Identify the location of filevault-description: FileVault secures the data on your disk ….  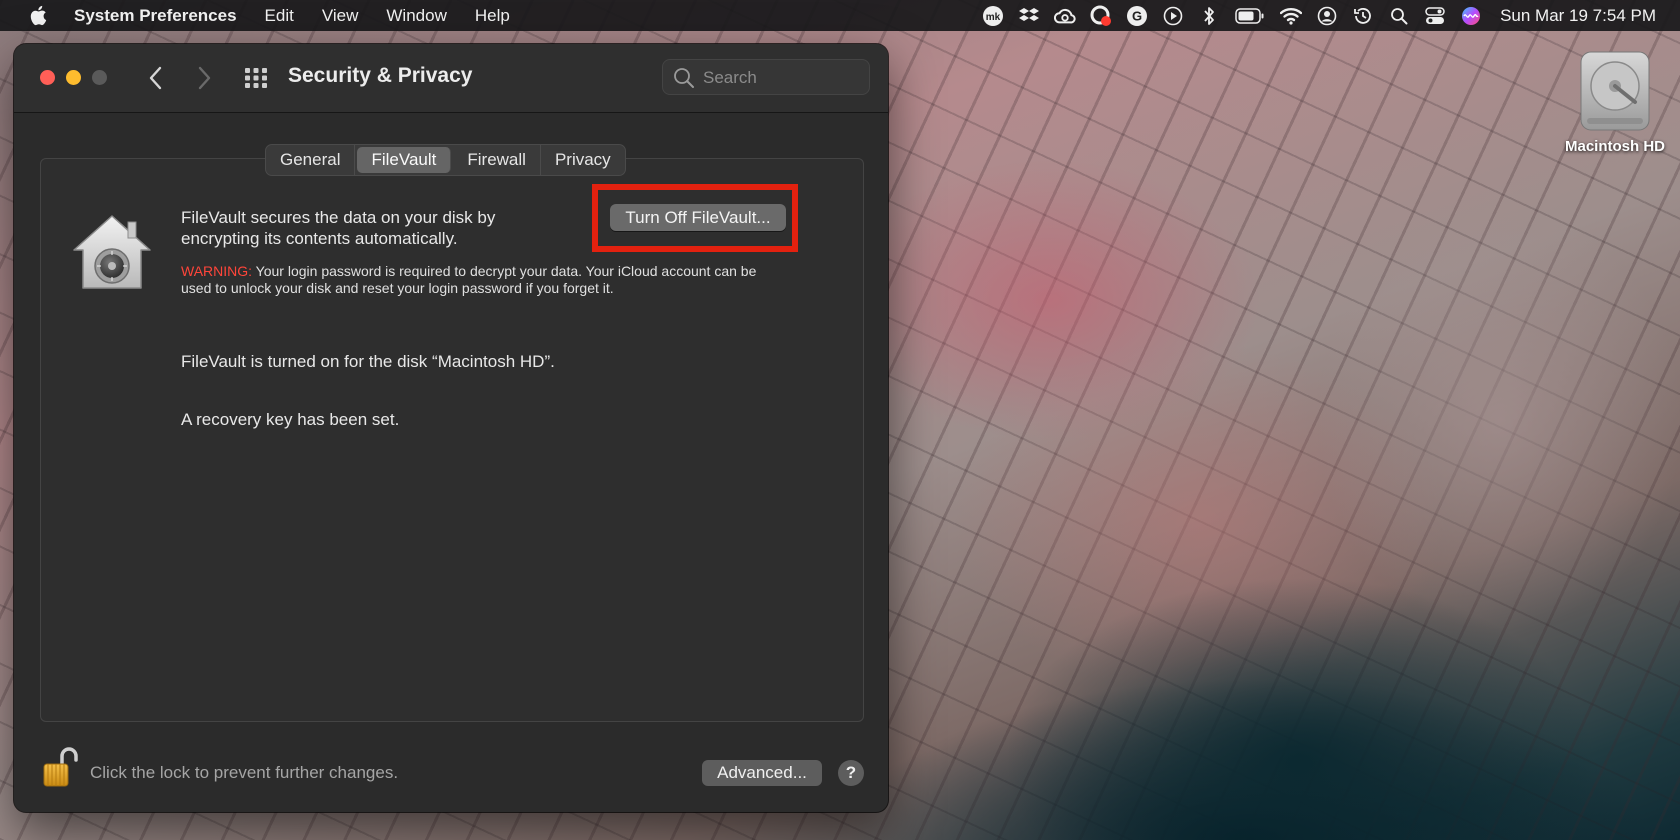
(338, 228).